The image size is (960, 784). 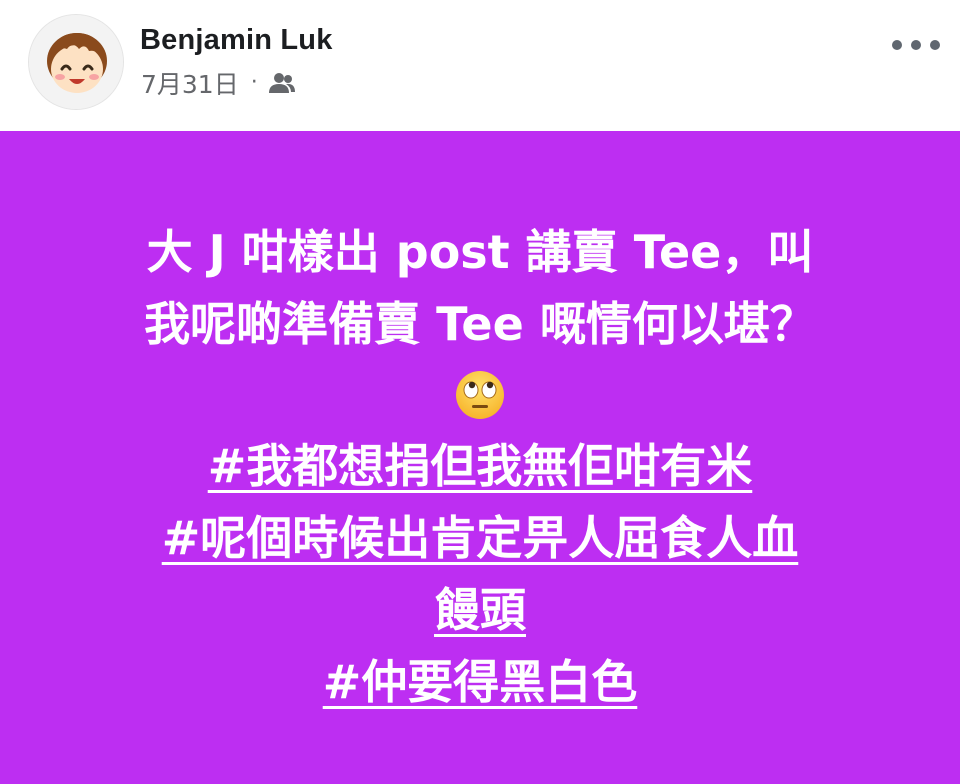 I want to click on post-text-line-1: 大 J 咁樣出 post 講賣 Tee，叫, so click(x=480, y=252).